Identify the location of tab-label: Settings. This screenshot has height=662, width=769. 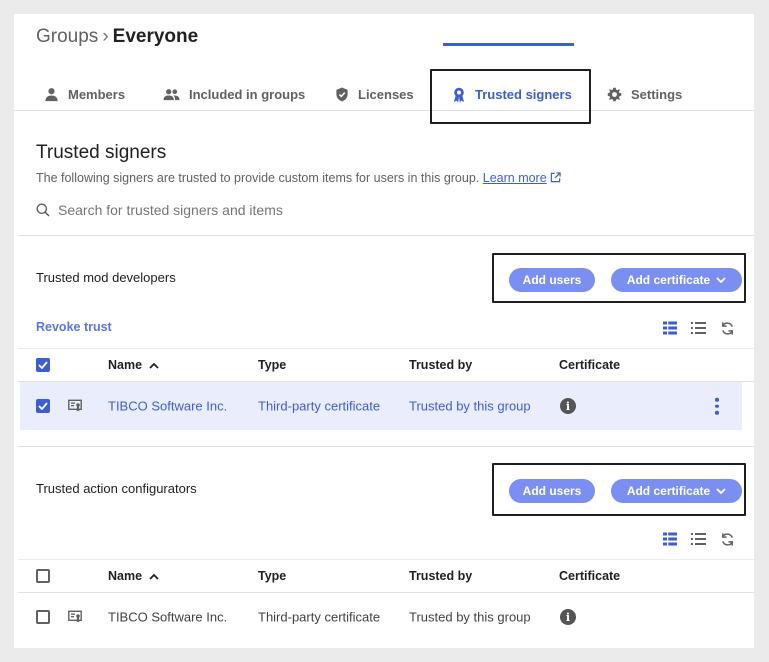
(657, 94).